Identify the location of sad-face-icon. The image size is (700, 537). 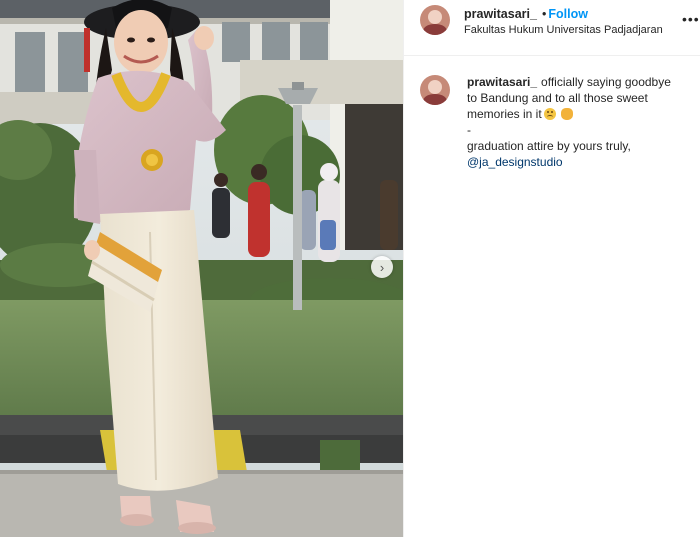
(549, 114).